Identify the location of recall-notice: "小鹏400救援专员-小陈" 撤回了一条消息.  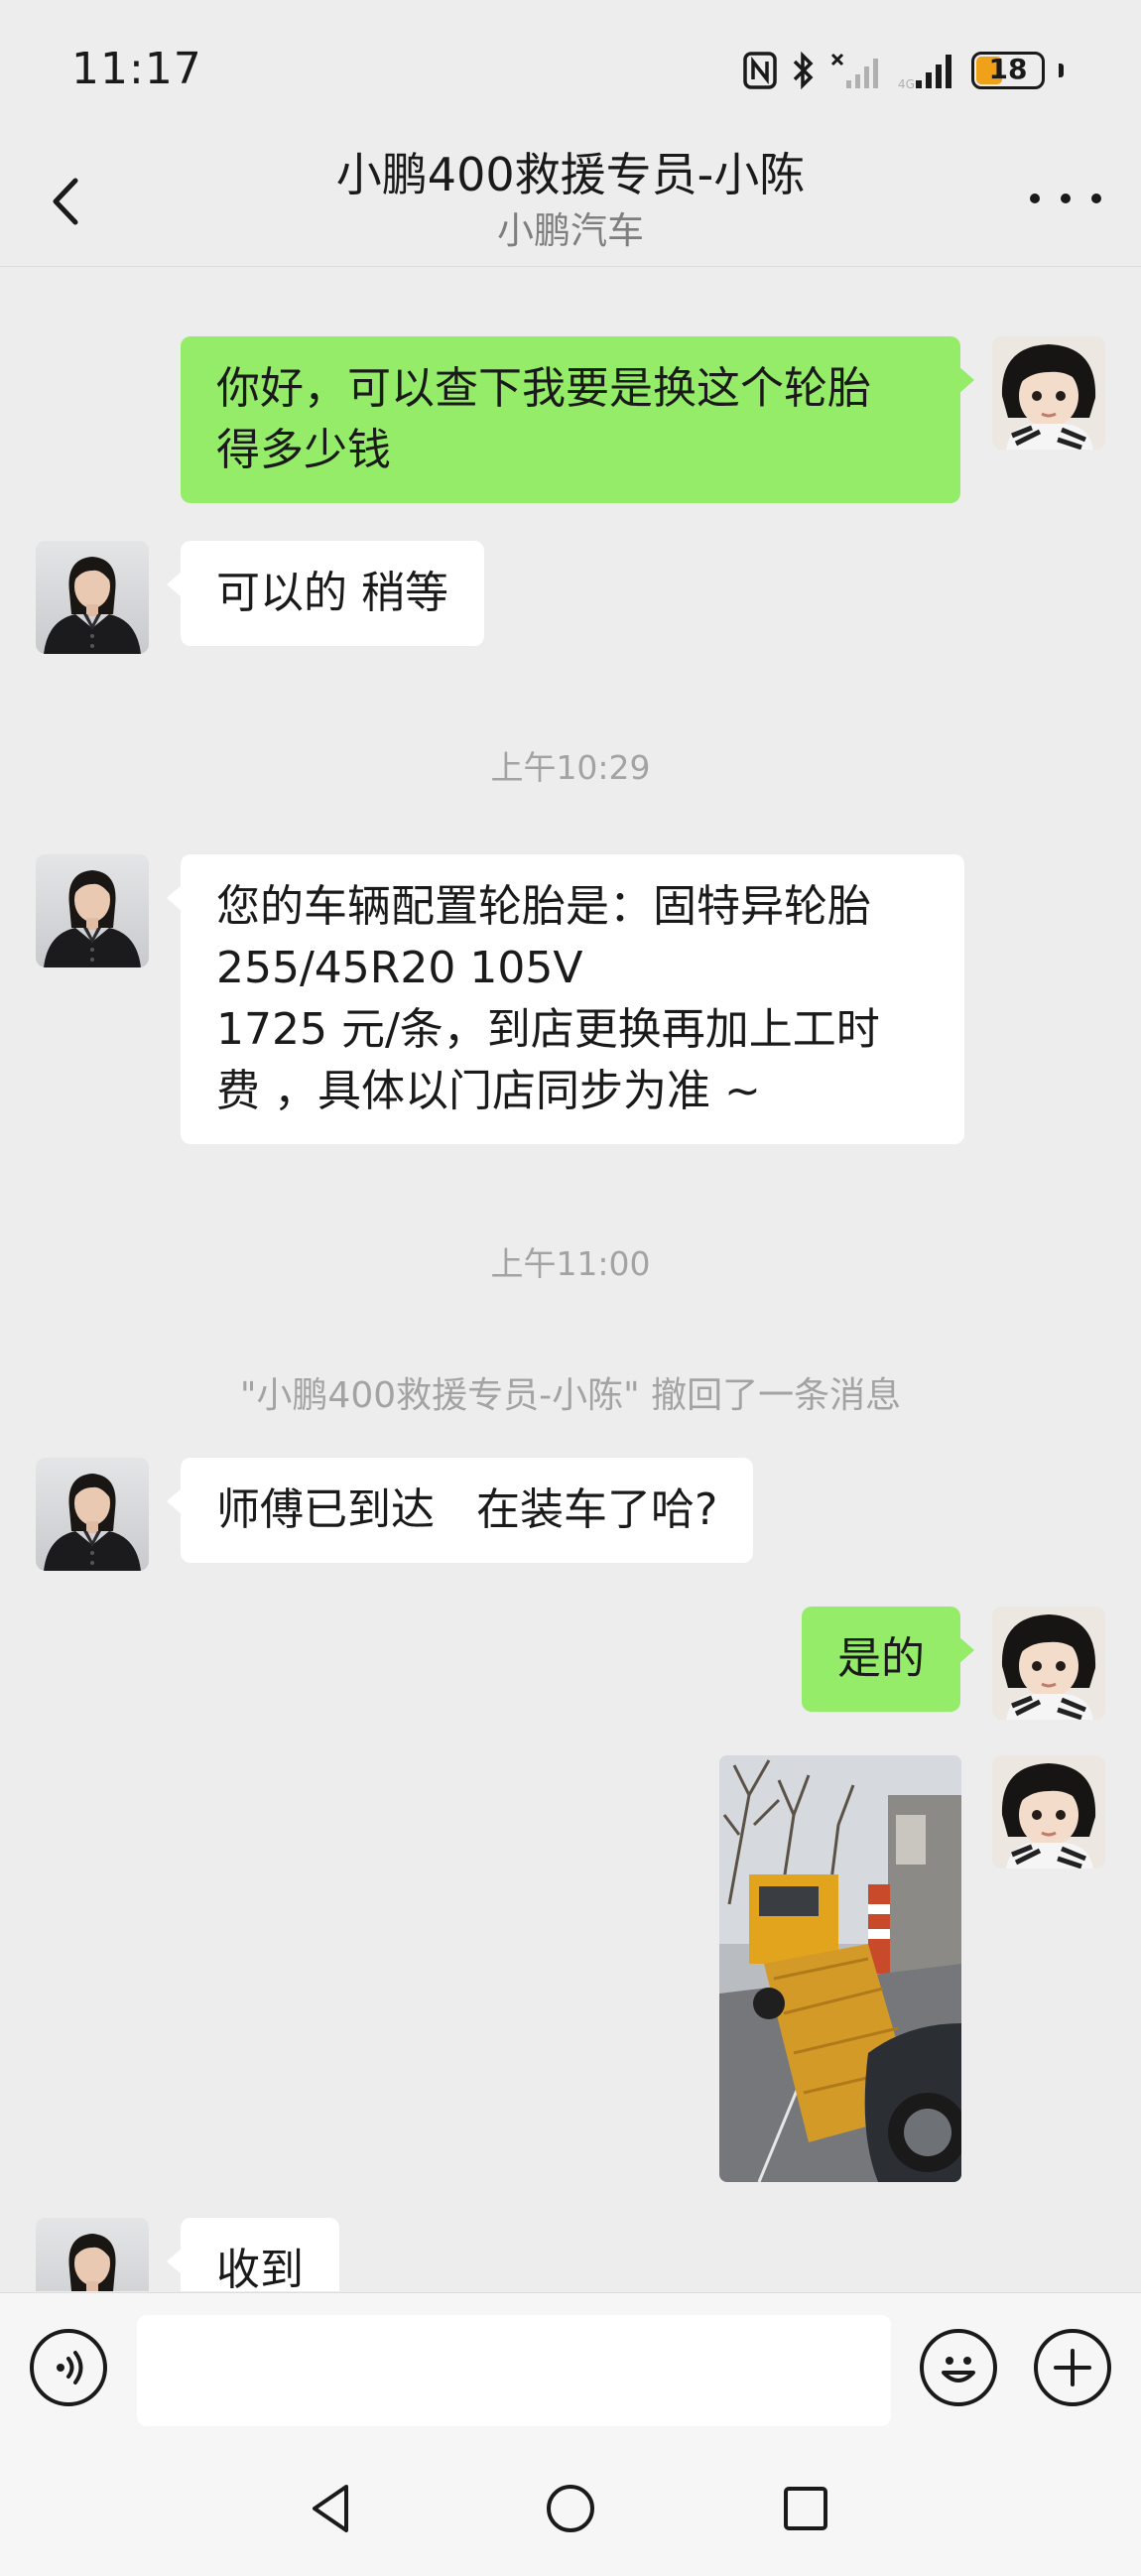
(570, 1396).